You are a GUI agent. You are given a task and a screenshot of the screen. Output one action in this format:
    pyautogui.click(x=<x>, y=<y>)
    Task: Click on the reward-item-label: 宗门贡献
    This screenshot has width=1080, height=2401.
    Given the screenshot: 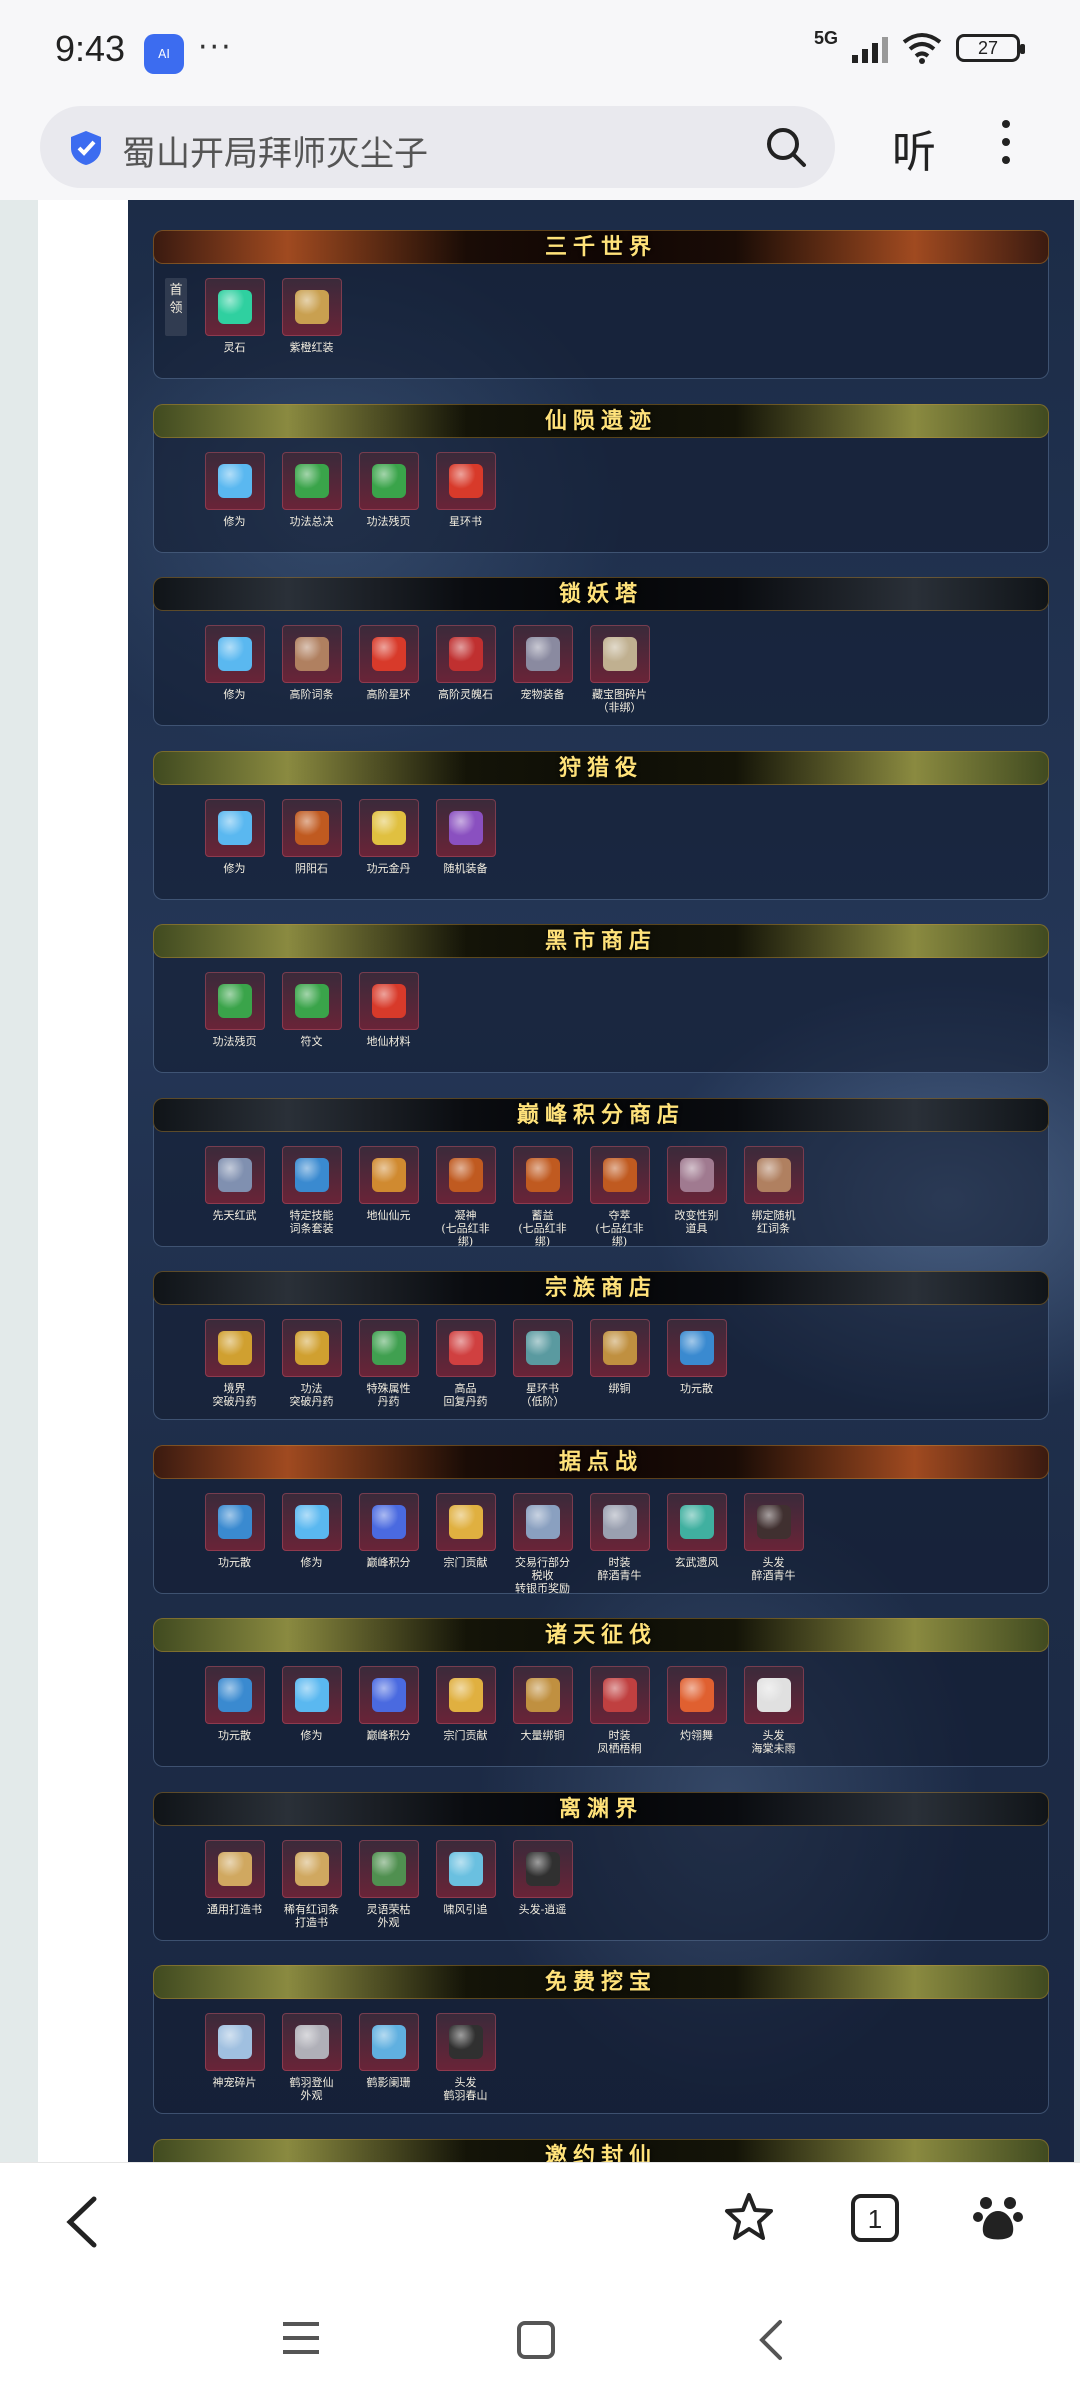 What is the action you would take?
    pyautogui.click(x=465, y=1562)
    